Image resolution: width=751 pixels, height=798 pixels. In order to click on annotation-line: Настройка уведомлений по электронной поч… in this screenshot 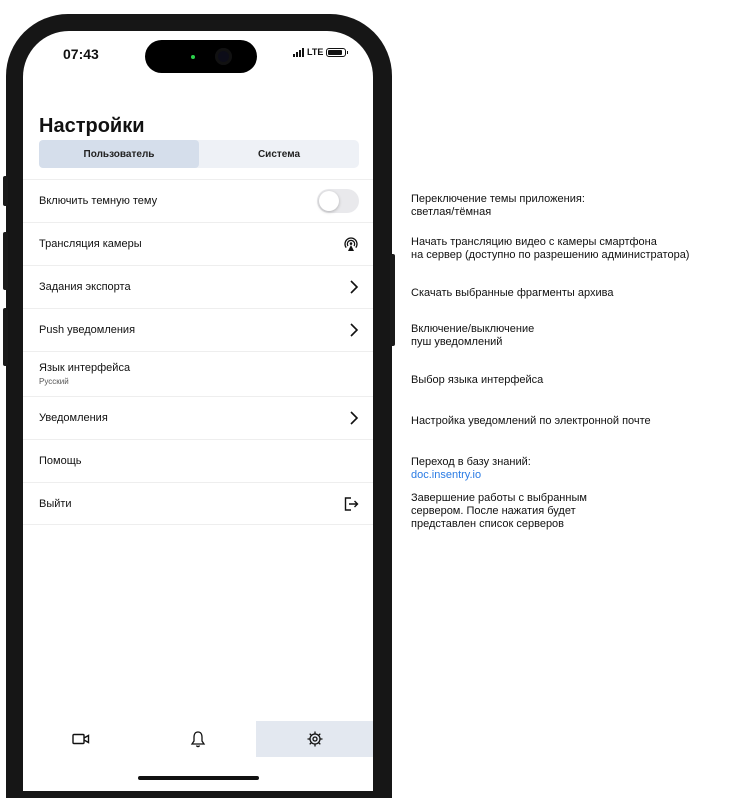, I will do `click(531, 421)`.